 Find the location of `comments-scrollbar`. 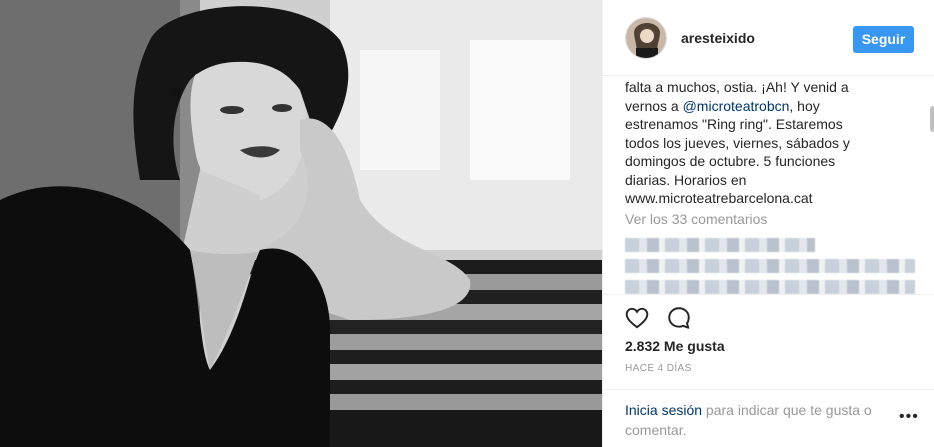

comments-scrollbar is located at coordinates (932, 119).